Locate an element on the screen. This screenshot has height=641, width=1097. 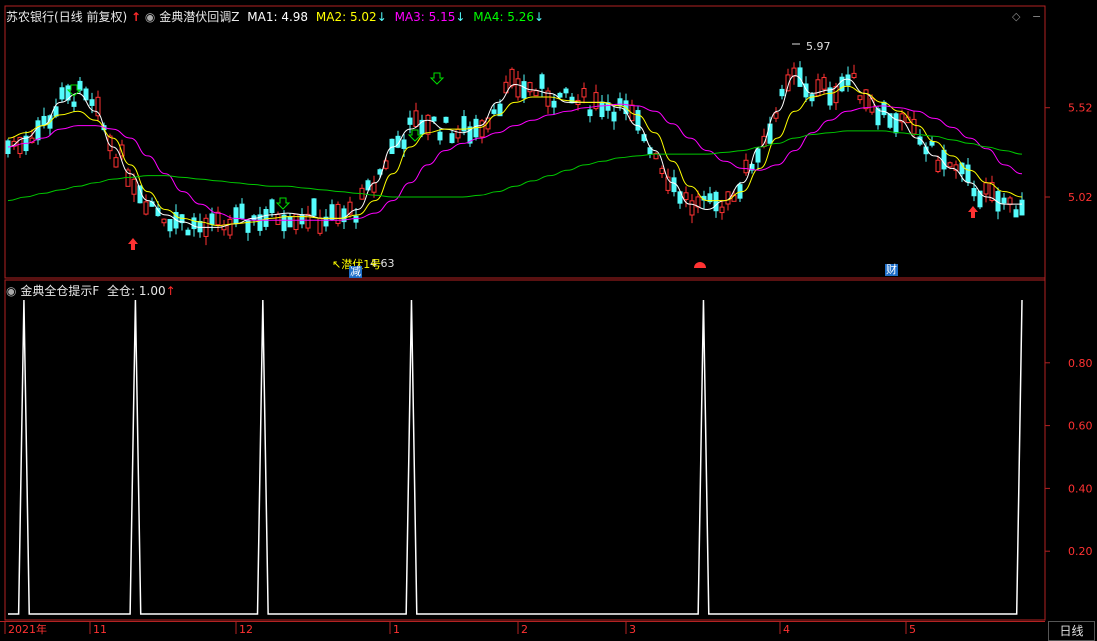
minus-icon: − is located at coordinates (1036, 16).